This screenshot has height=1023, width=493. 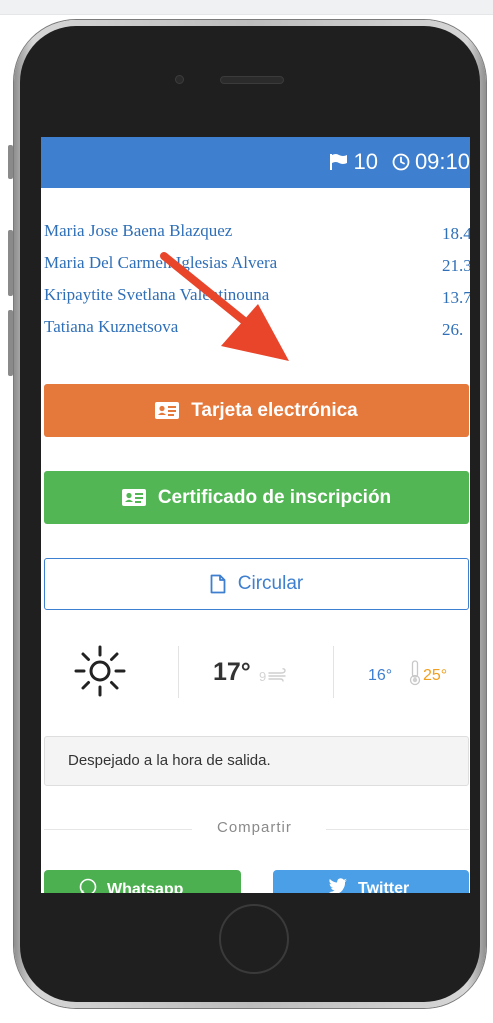 I want to click on twitter-icon, so click(x=343, y=885).